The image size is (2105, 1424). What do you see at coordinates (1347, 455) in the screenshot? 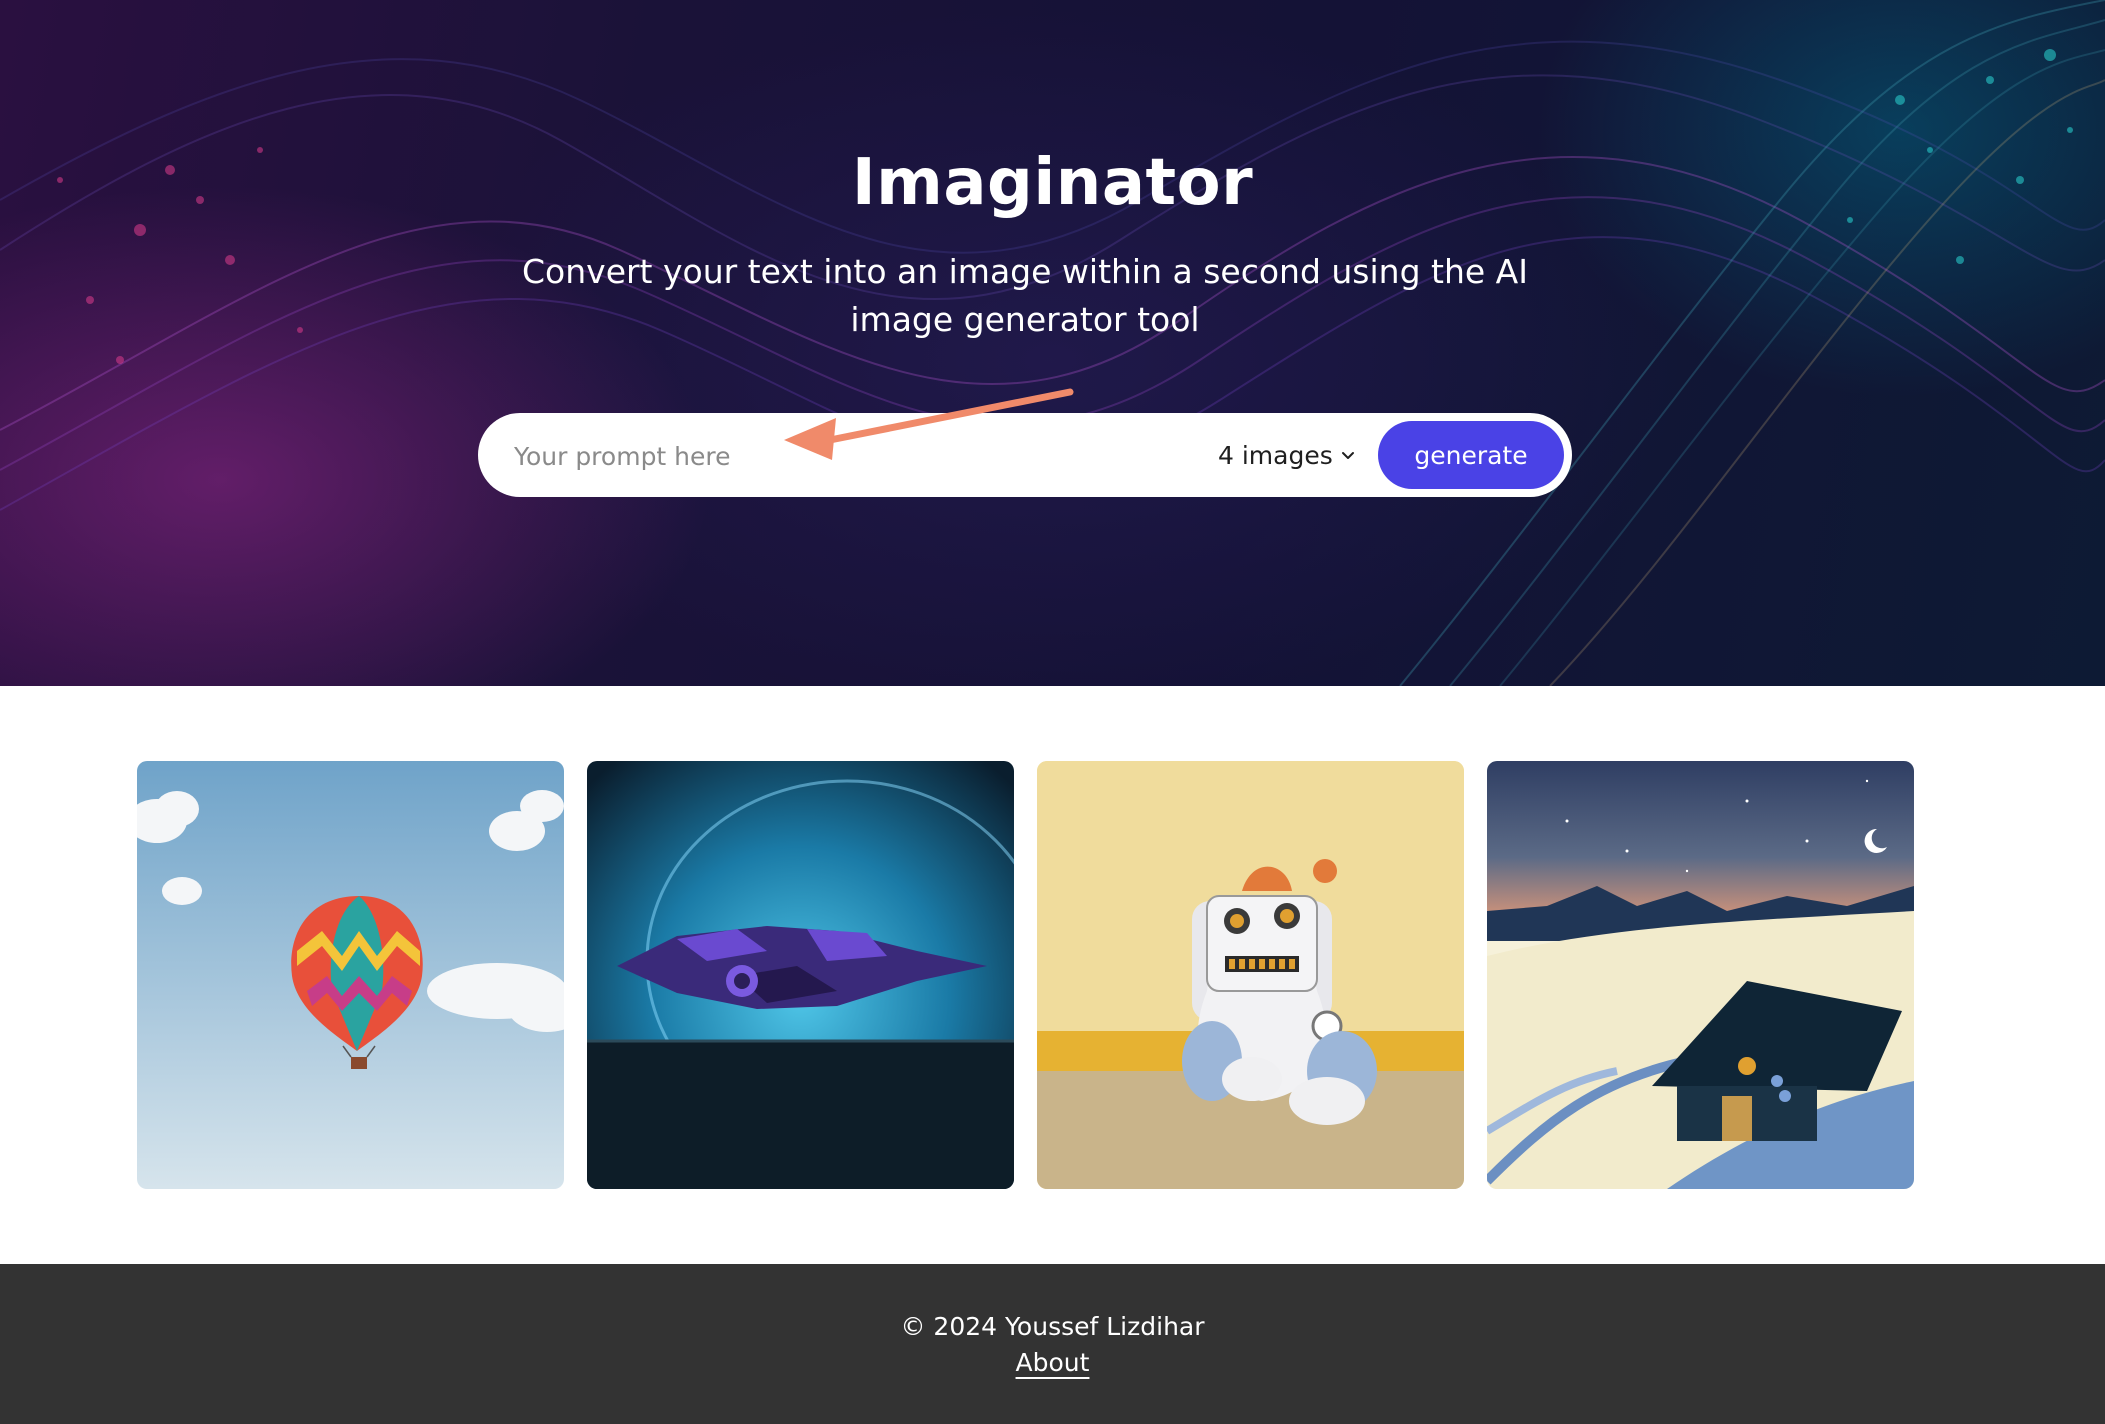
I see `chevron-down-icon` at bounding box center [1347, 455].